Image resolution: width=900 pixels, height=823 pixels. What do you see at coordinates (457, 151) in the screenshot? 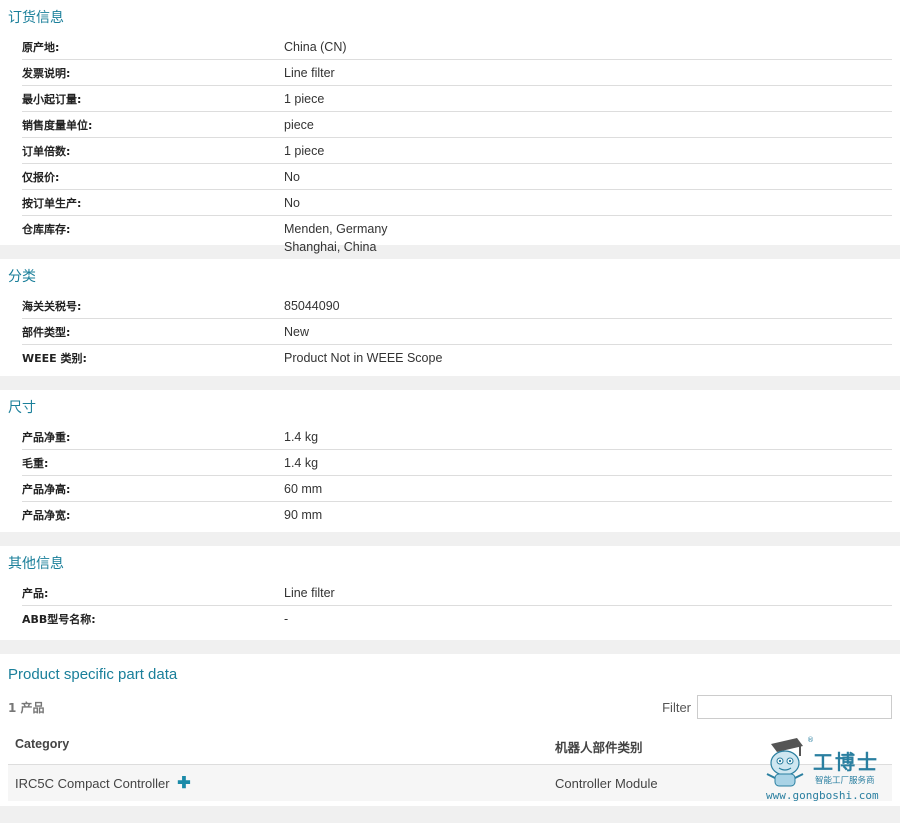
I see `info-row: 订单倍数: 1 piece` at bounding box center [457, 151].